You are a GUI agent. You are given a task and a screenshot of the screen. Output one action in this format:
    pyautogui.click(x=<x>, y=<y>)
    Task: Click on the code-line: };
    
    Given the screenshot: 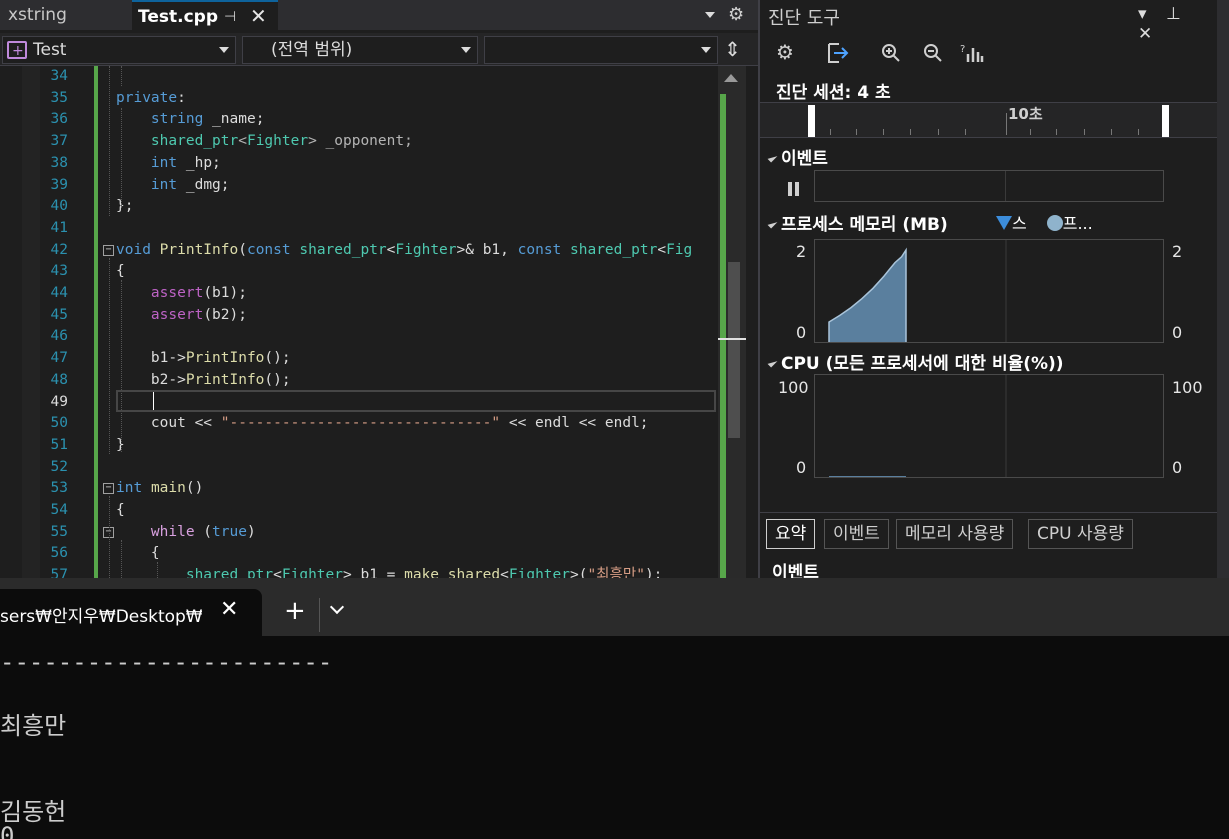 What is the action you would take?
    pyautogui.click(x=124, y=207)
    